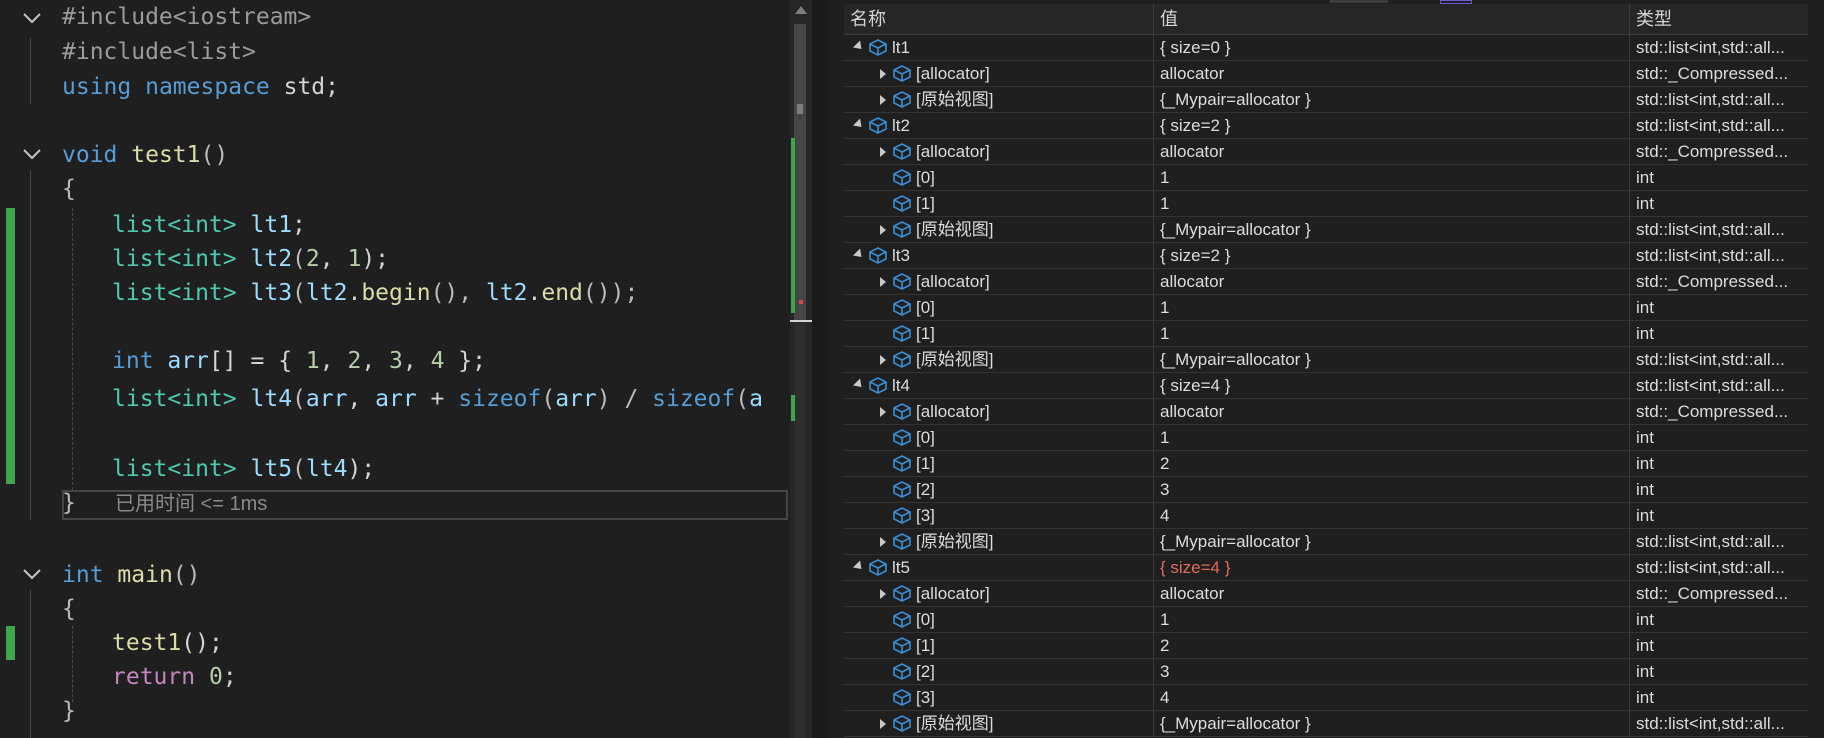 This screenshot has width=1824, height=738. What do you see at coordinates (1725, 19) in the screenshot?
I see `column-header-type: 类型` at bounding box center [1725, 19].